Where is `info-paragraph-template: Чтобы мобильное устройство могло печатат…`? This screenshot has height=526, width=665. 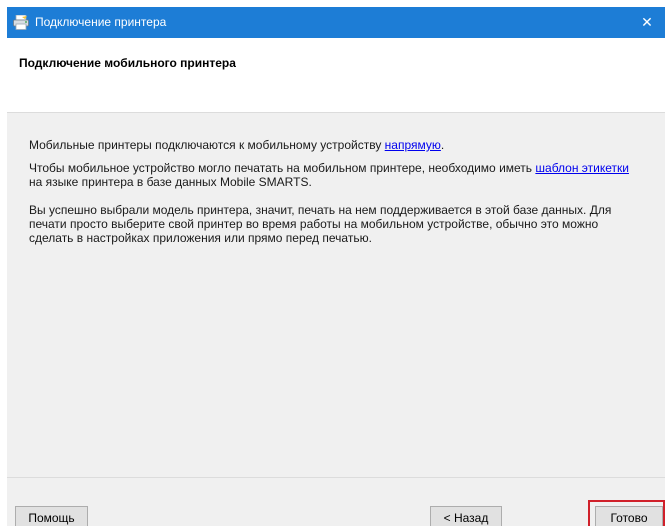
info-paragraph-template: Чтобы мобильное устройство могло печатат… is located at coordinates (334, 175).